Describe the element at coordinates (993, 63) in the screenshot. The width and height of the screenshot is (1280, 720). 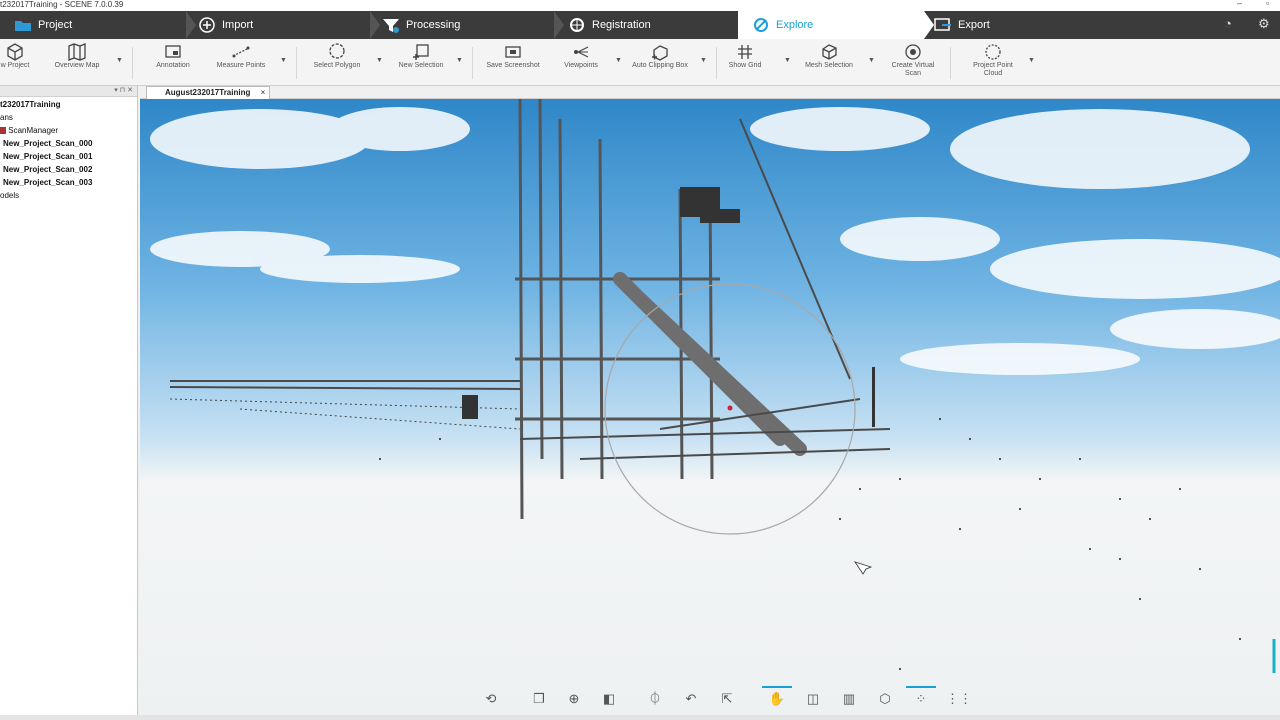
I see `project-point-cloud-button: Project Point Cloud` at that location.